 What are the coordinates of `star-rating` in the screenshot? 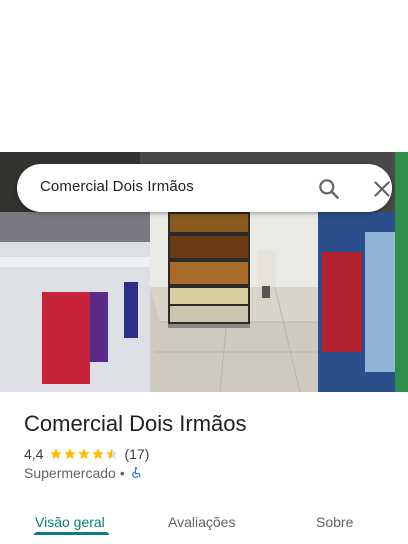 It's located at (84, 454).